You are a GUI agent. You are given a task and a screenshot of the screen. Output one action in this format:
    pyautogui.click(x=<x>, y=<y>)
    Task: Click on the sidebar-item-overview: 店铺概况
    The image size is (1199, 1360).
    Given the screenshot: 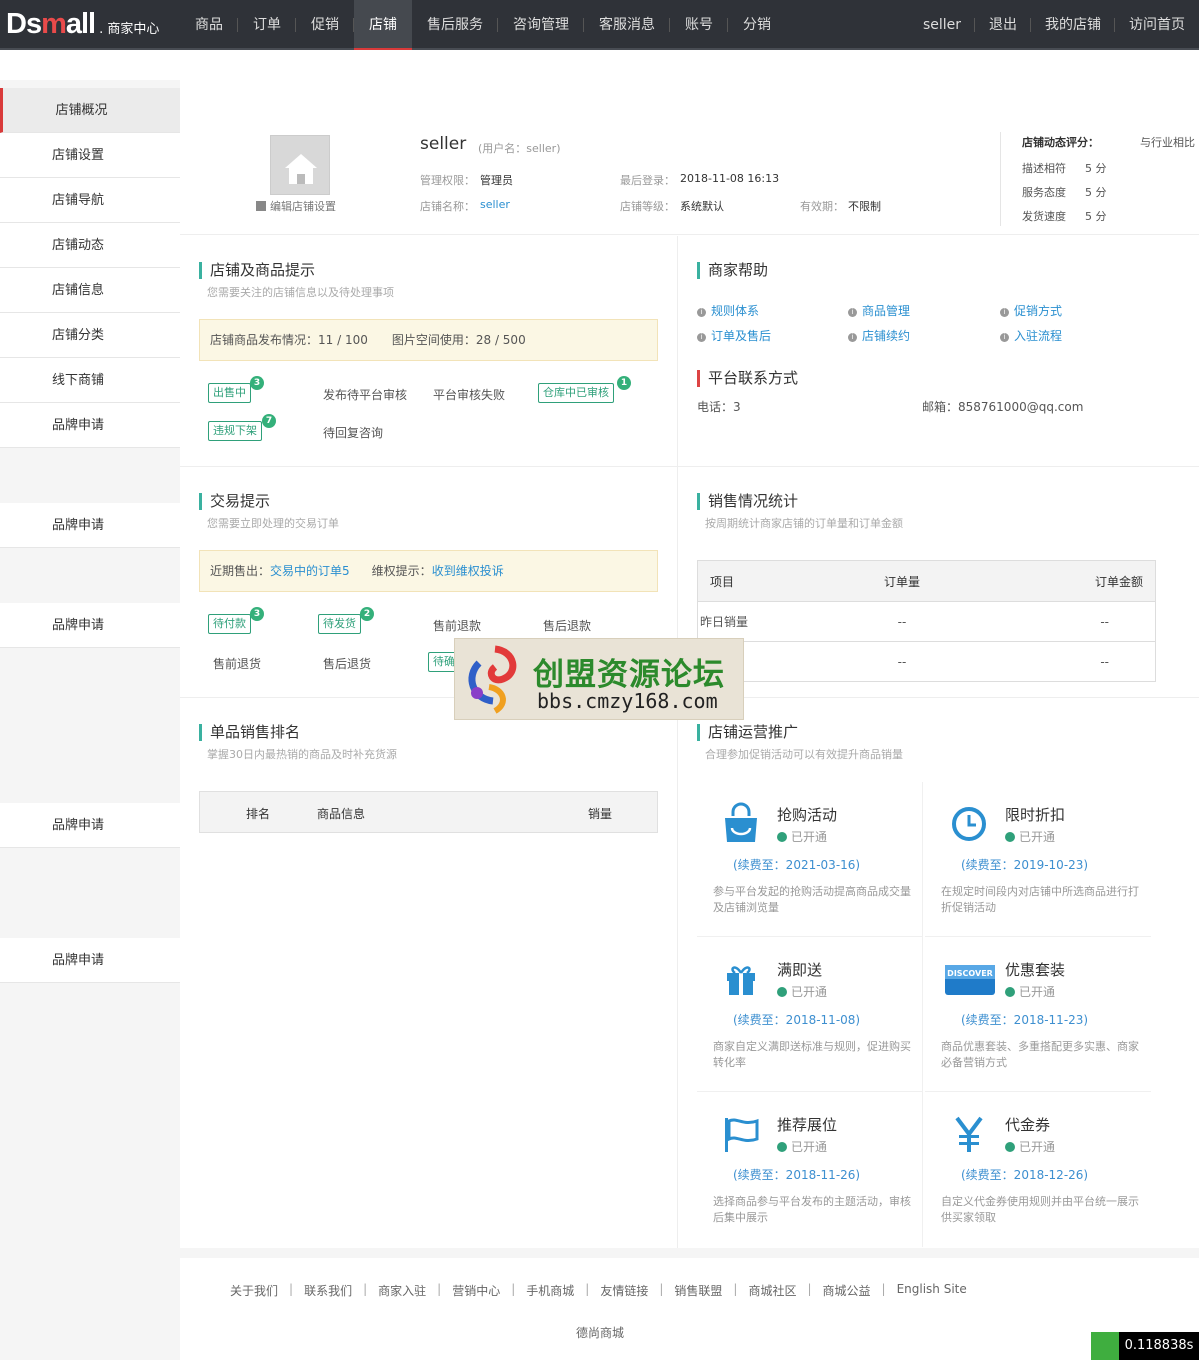 What is the action you would take?
    pyautogui.click(x=90, y=110)
    